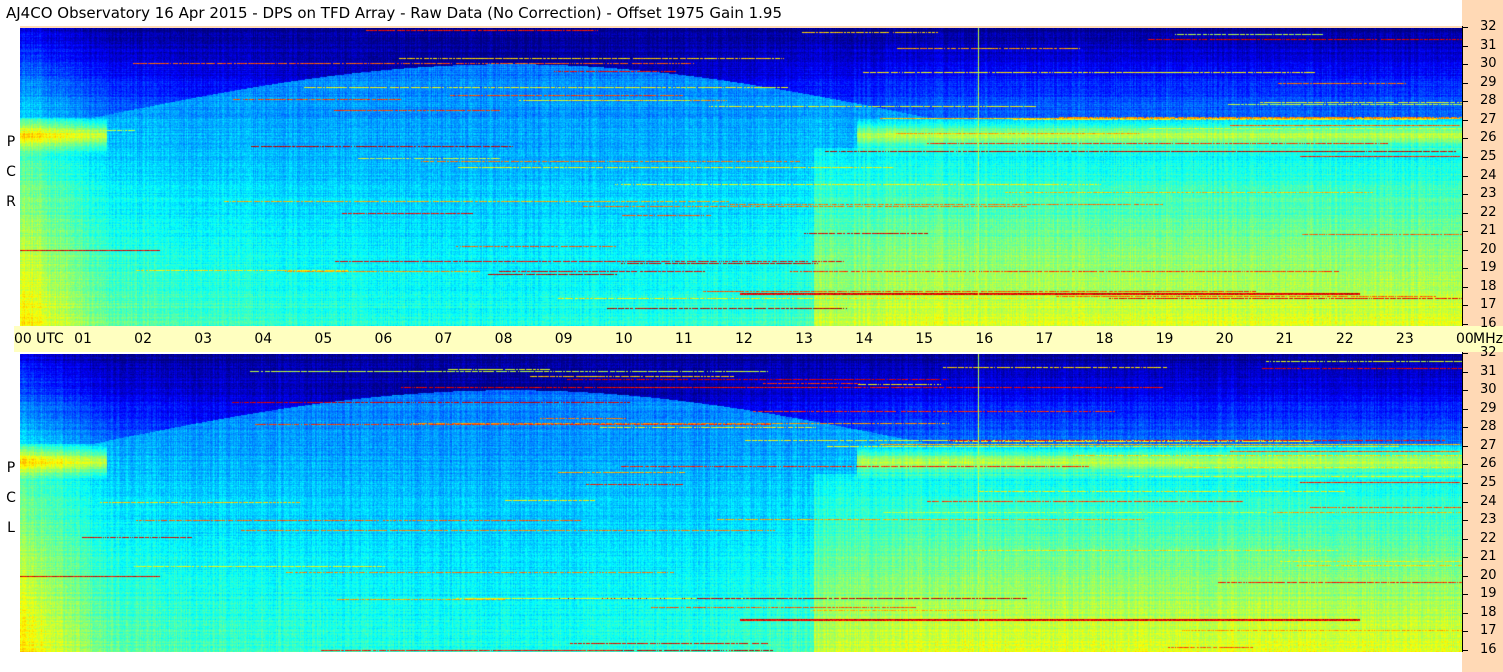  What do you see at coordinates (263, 339) in the screenshot?
I see `hour-tick-label: 04` at bounding box center [263, 339].